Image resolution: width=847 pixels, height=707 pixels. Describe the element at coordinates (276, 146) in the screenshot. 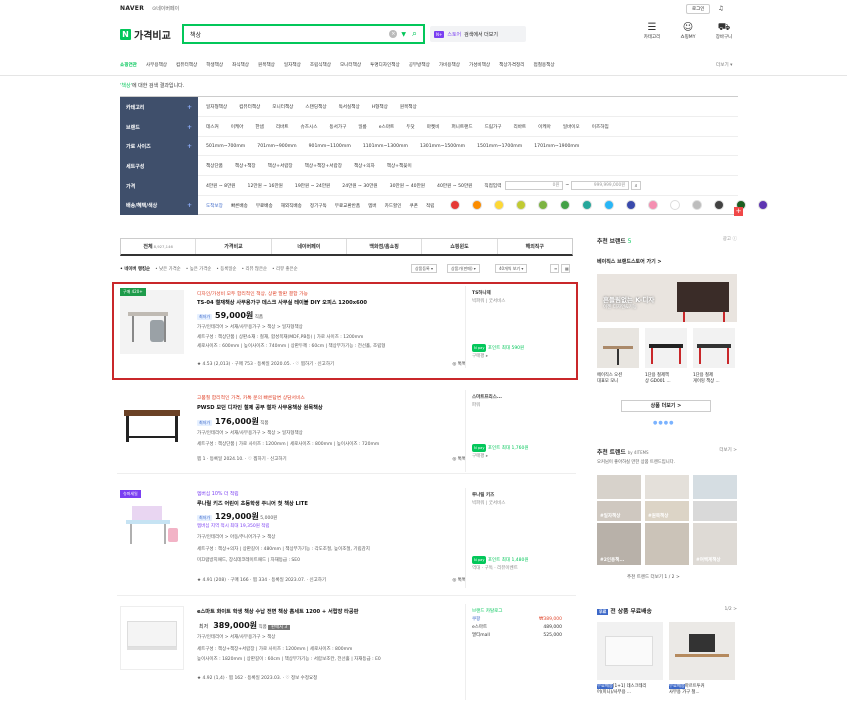

I see `filter-option: 701mm~900mm` at that location.